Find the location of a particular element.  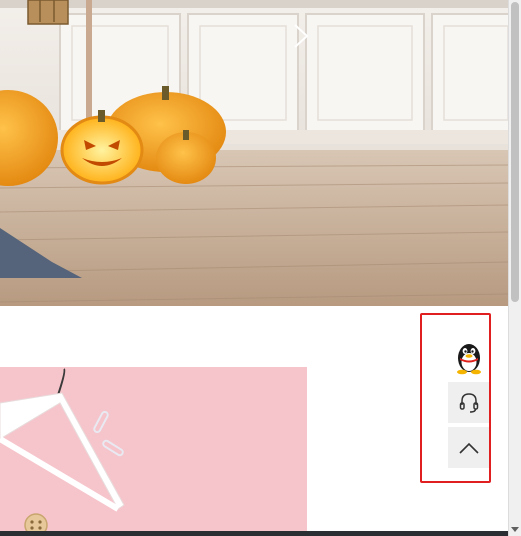

footer-edge is located at coordinates (254, 533).